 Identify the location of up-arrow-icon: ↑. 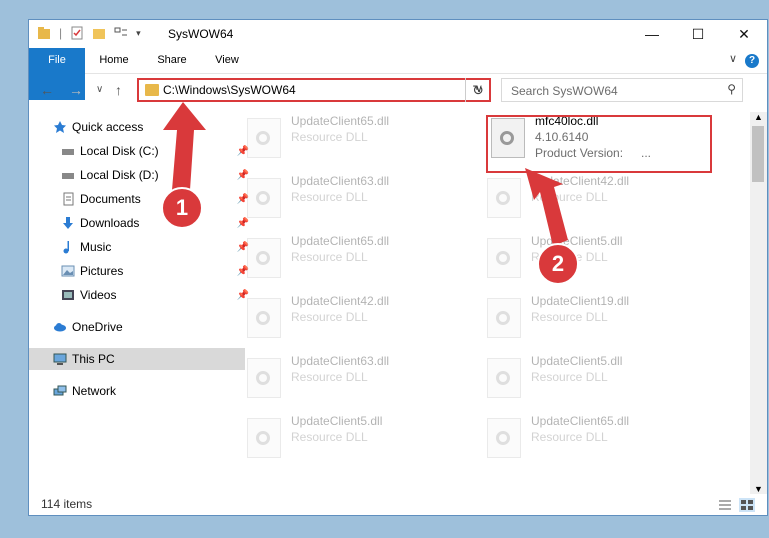
(118, 90).